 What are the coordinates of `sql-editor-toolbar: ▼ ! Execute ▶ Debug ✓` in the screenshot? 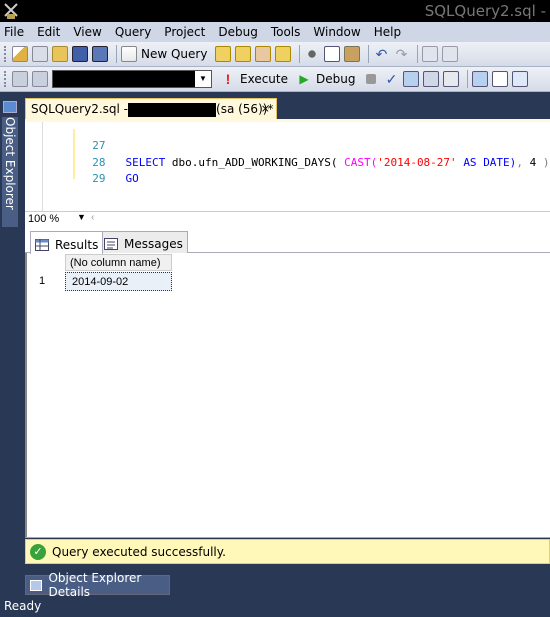 It's located at (275, 79).